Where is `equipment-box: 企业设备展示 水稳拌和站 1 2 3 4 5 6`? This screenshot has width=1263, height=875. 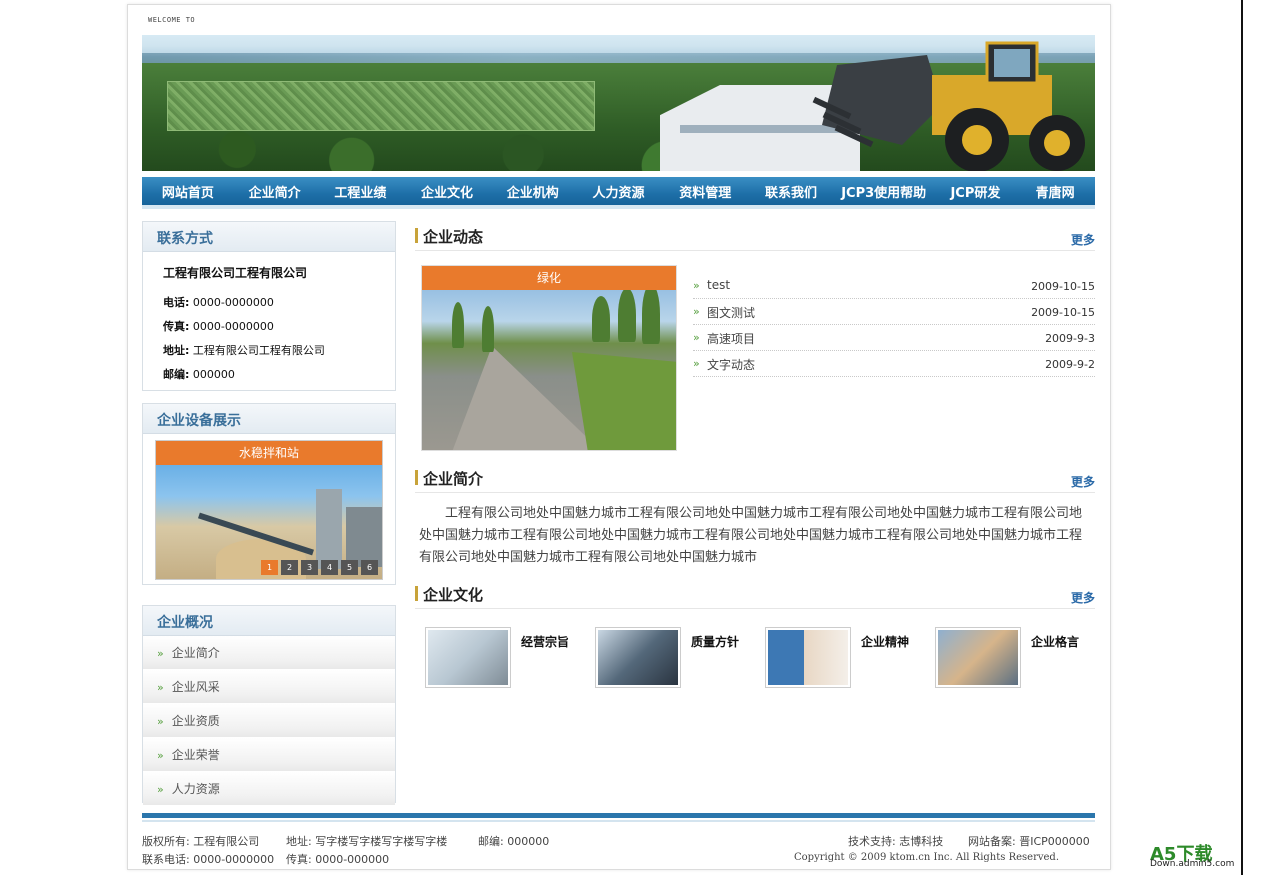 equipment-box: 企业设备展示 水稳拌和站 1 2 3 4 5 6 is located at coordinates (269, 494).